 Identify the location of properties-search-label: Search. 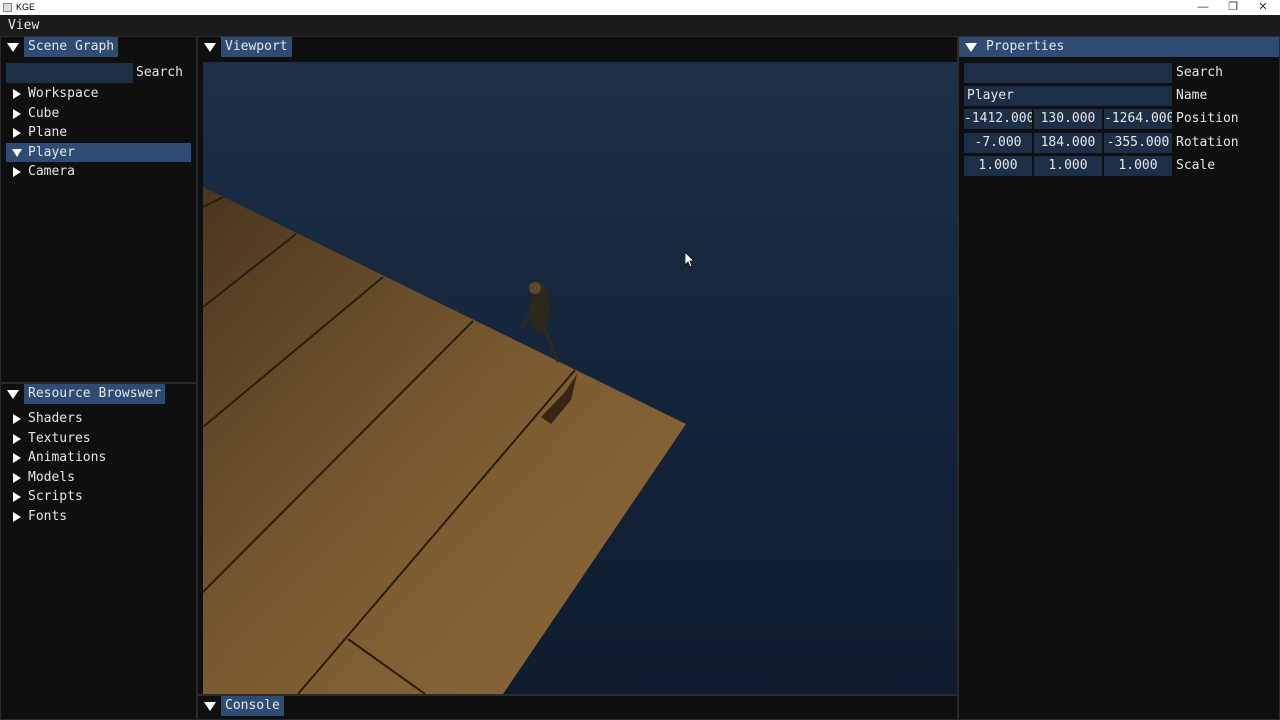
(1199, 72).